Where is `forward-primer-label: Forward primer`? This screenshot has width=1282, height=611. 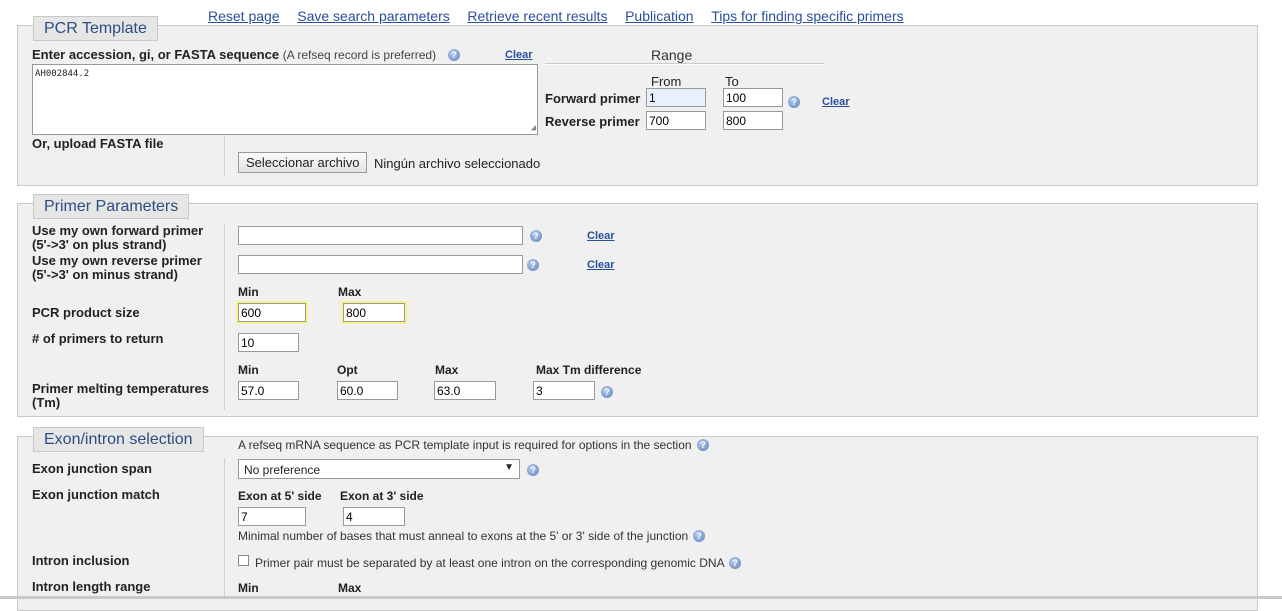 forward-primer-label: Forward primer is located at coordinates (593, 98).